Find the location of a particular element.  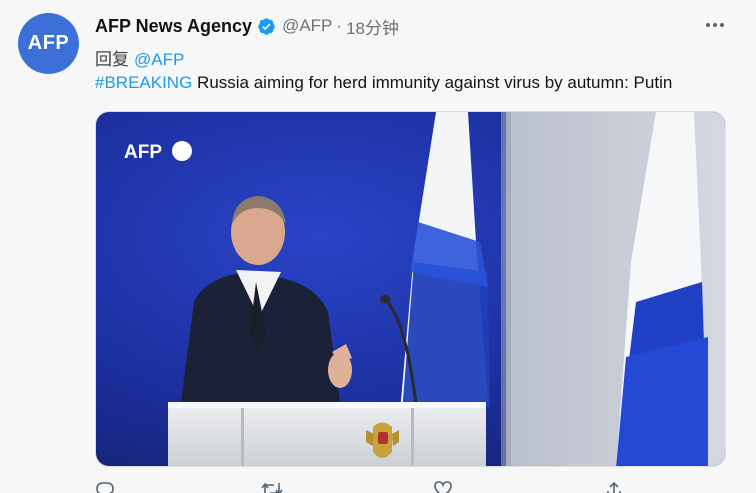

retweet-icon is located at coordinates (272, 487).